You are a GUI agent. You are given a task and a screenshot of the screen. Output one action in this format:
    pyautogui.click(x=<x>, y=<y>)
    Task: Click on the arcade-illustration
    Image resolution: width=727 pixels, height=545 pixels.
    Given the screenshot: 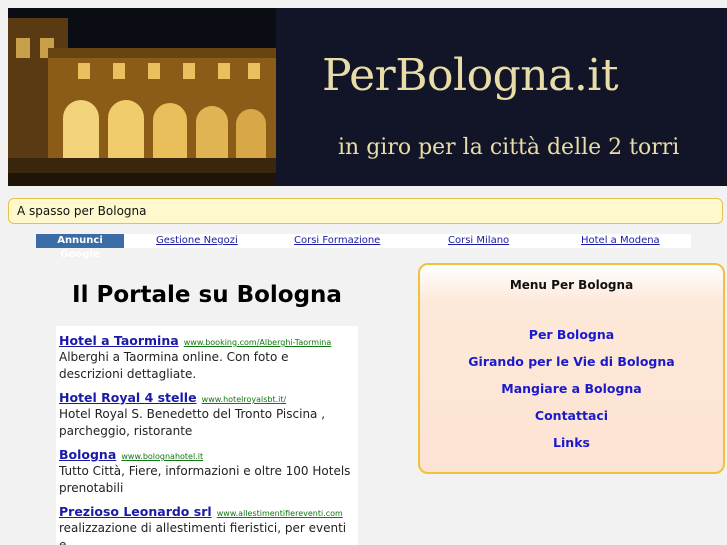 What is the action you would take?
    pyautogui.click(x=142, y=97)
    